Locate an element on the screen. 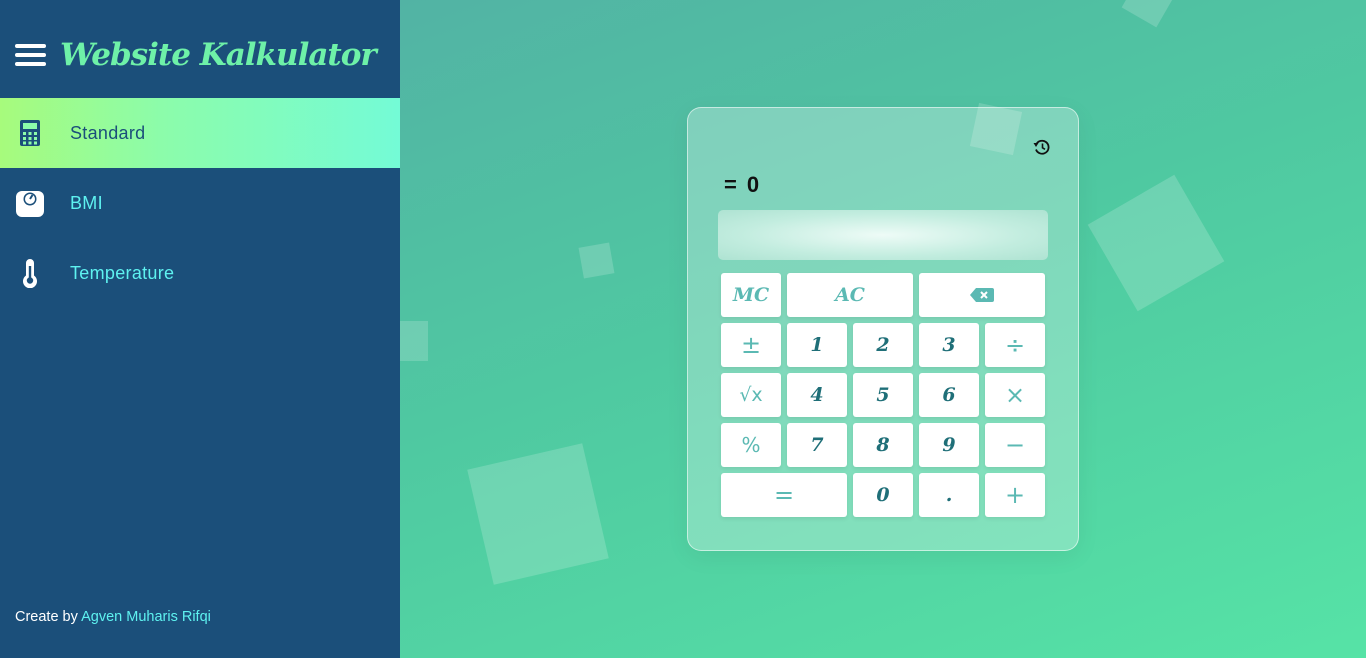  result-readout: = 0 is located at coordinates (741, 185).